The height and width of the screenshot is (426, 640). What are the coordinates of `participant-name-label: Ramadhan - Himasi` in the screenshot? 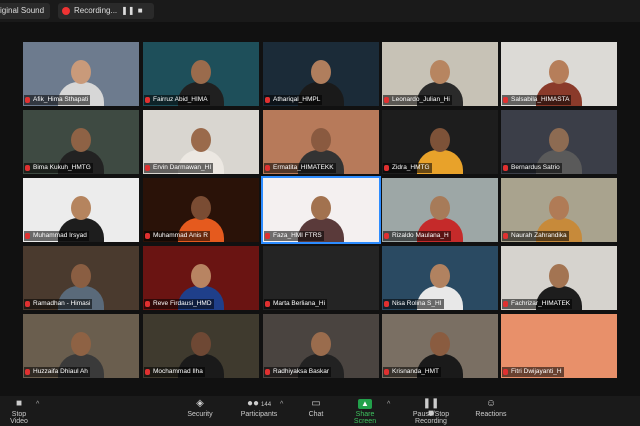 It's located at (58, 304).